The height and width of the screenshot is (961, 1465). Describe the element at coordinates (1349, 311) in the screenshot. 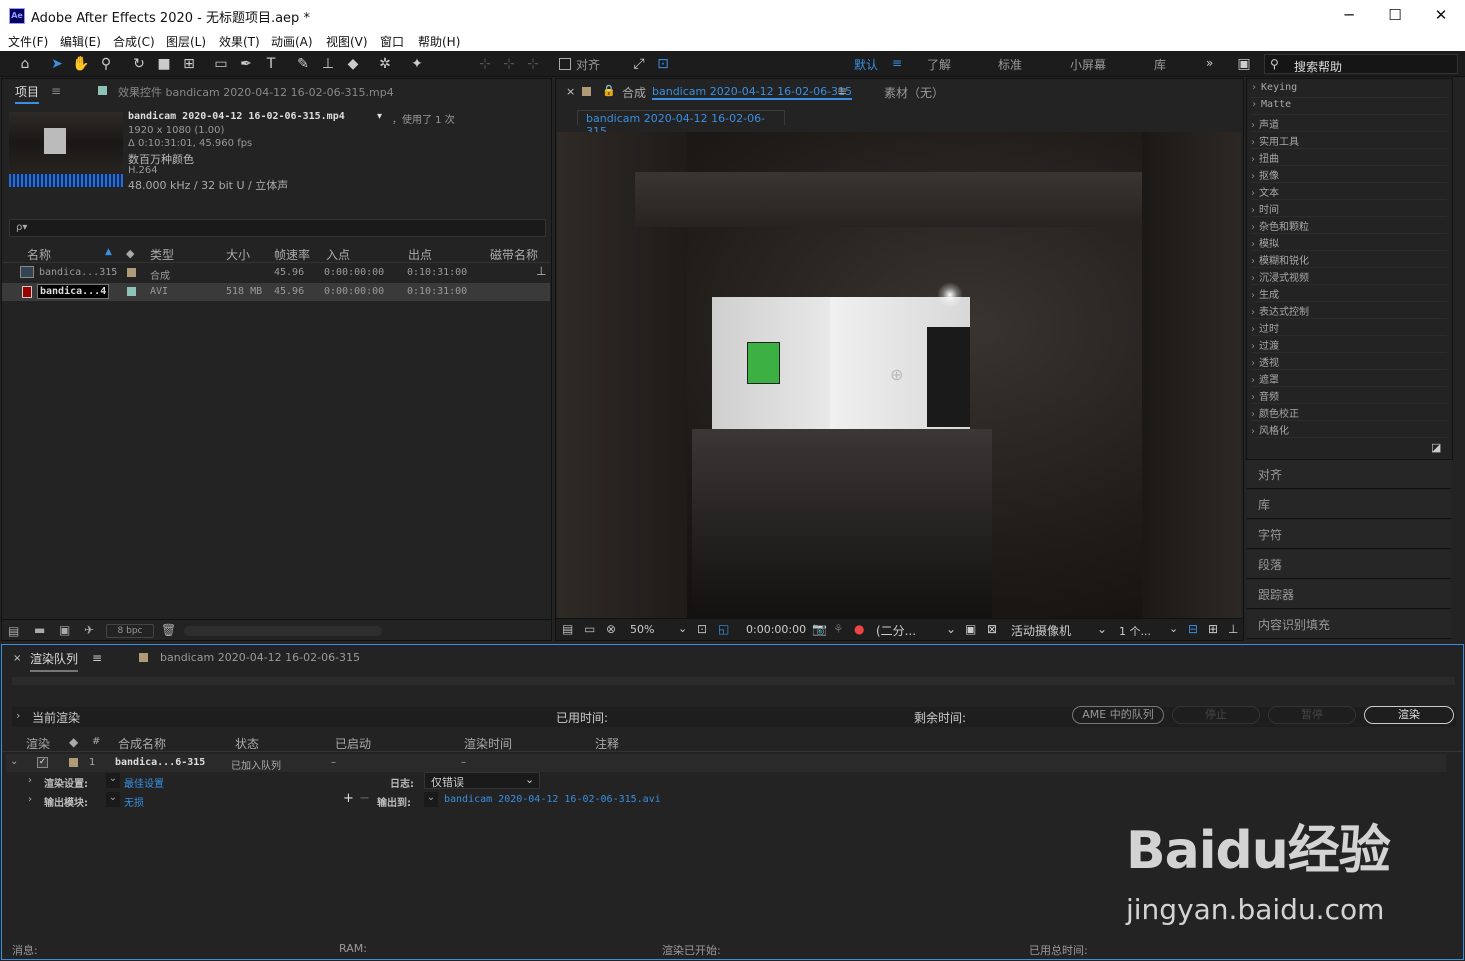

I see `effects-category: 表达式控制` at that location.